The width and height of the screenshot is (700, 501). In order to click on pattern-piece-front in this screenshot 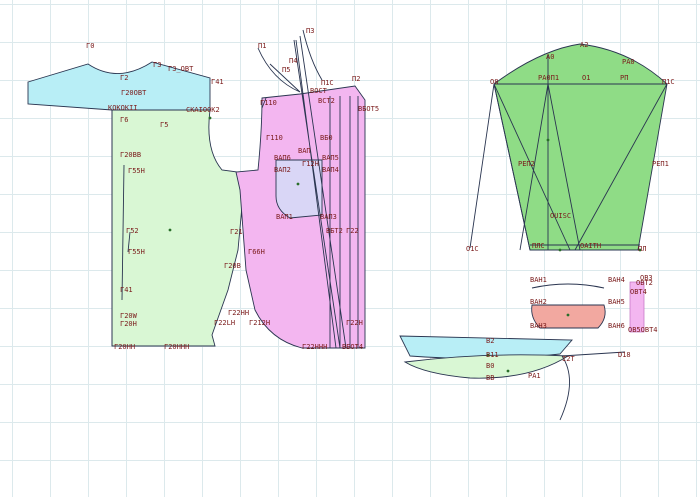, I will do `click(300, 189)`.